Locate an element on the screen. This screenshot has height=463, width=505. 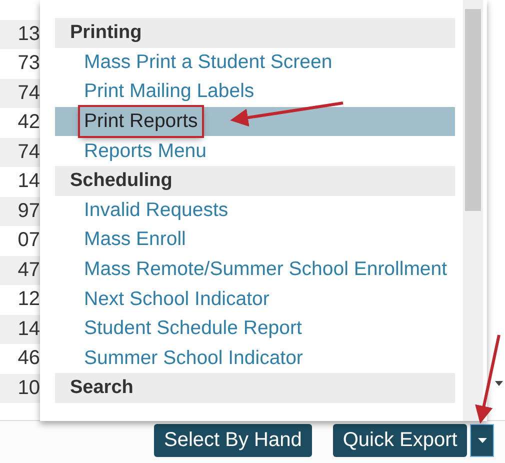
row-number: 13 is located at coordinates (20, 34).